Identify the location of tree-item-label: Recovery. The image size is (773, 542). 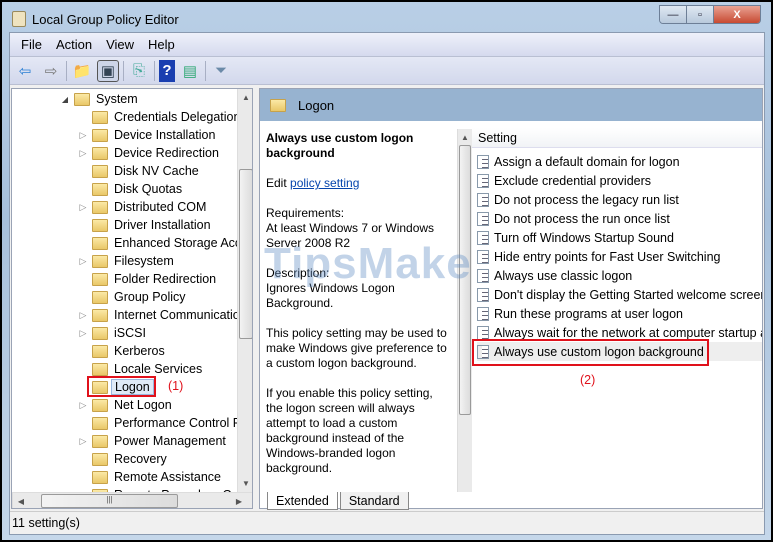
(140, 459).